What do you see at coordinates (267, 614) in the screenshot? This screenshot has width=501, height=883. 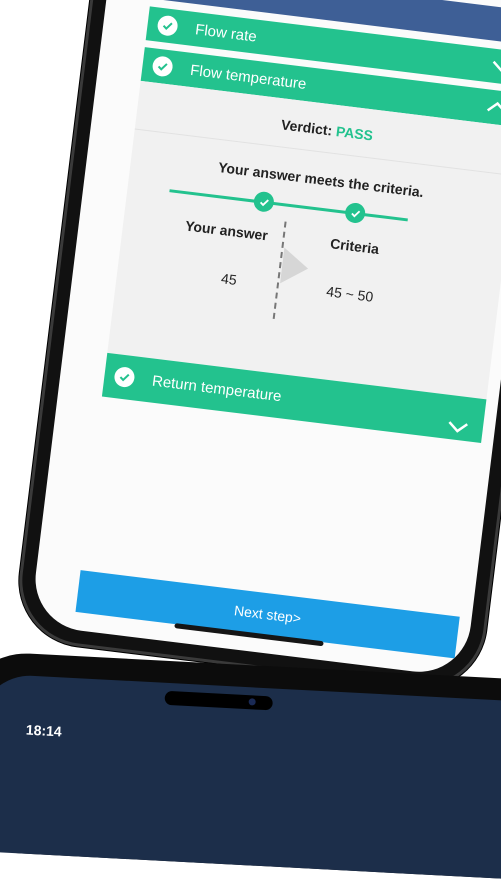 I see `next-step-button: Next step>` at bounding box center [267, 614].